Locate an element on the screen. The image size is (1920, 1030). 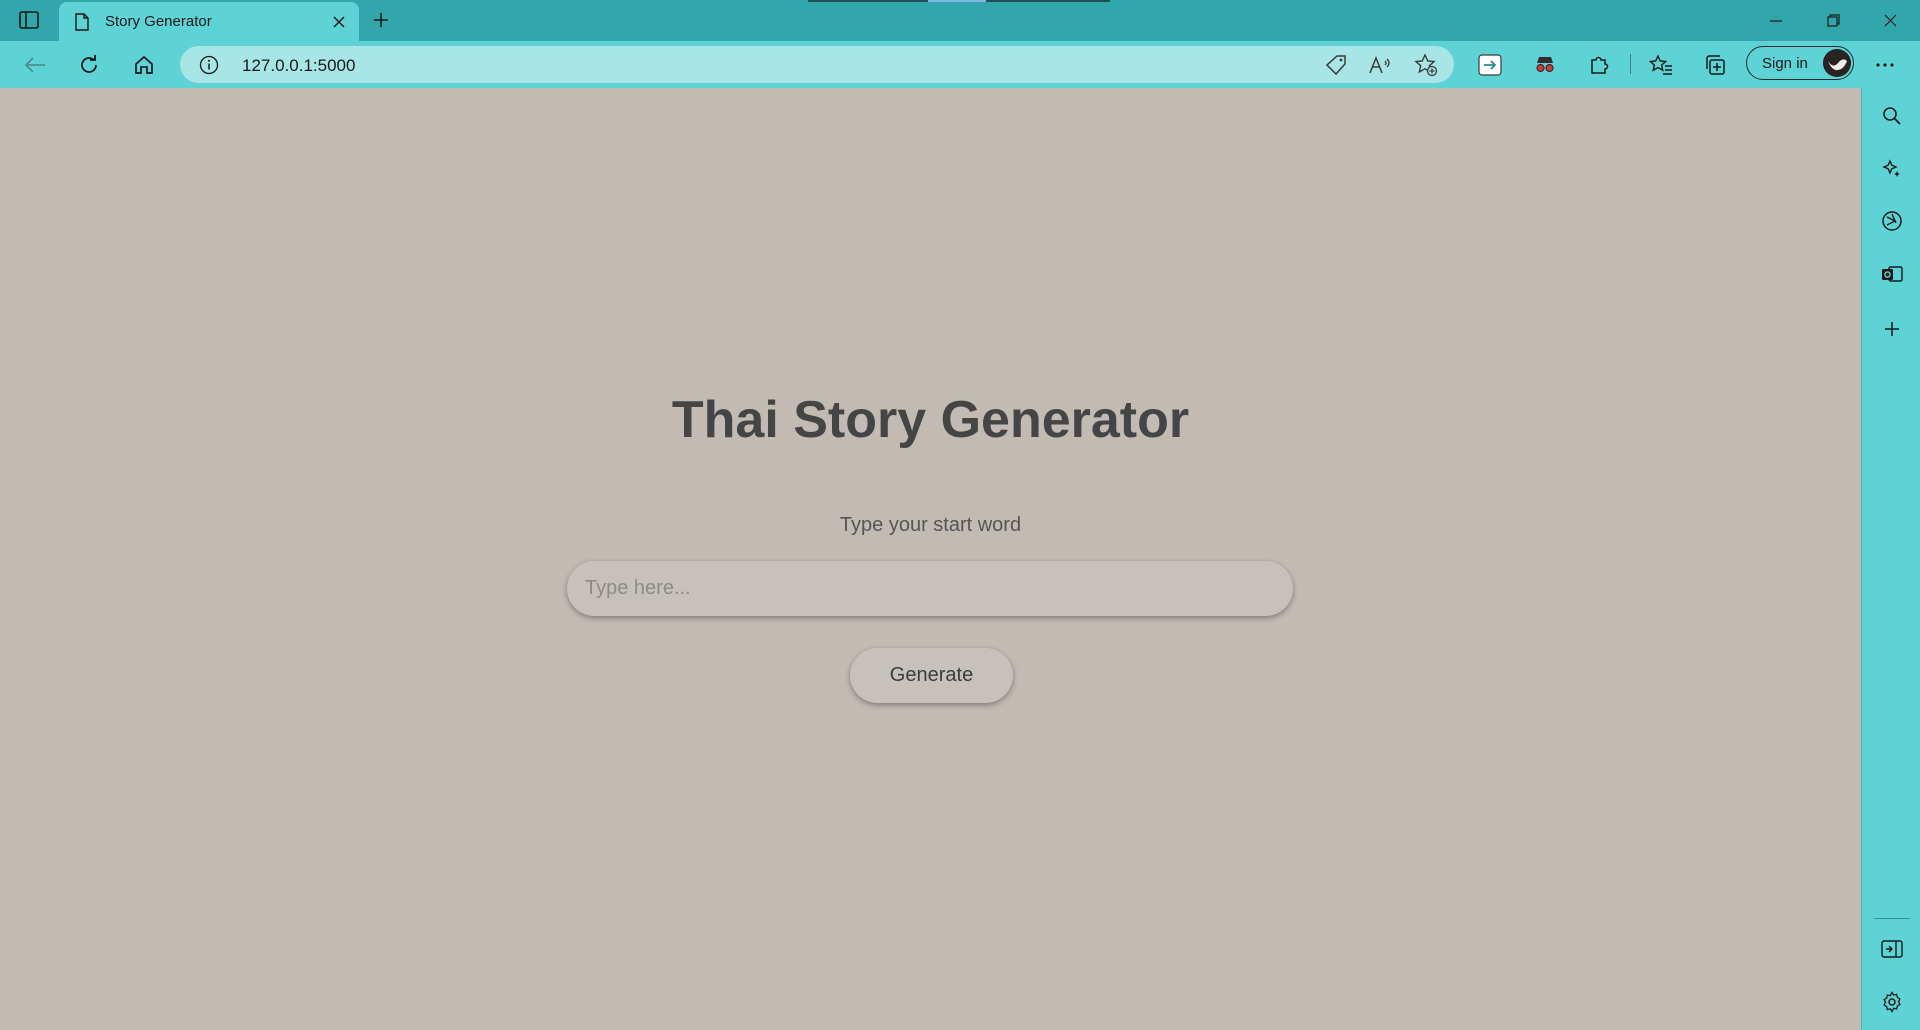
sign-in-button: Sign in is located at coordinates (1800, 63).